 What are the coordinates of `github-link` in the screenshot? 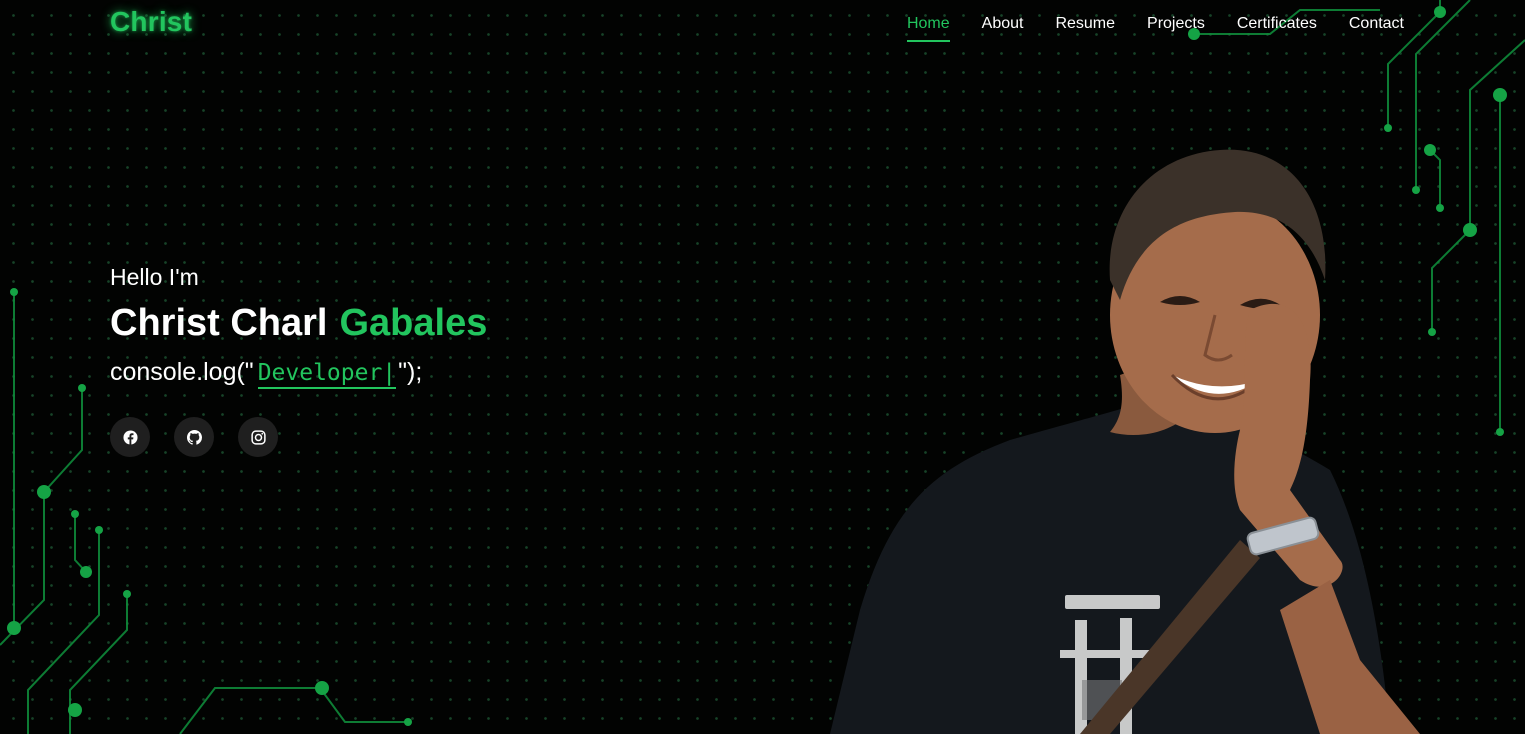 It's located at (194, 437).